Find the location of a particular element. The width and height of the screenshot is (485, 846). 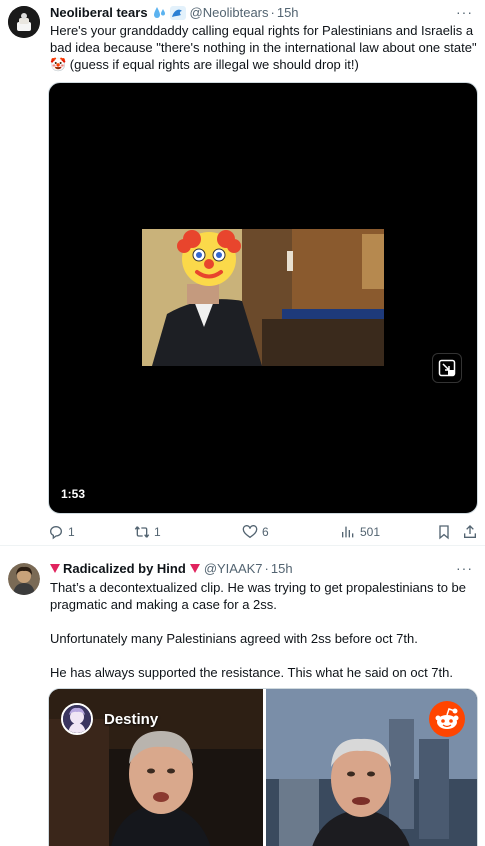

like-button: 6 is located at coordinates (255, 532).